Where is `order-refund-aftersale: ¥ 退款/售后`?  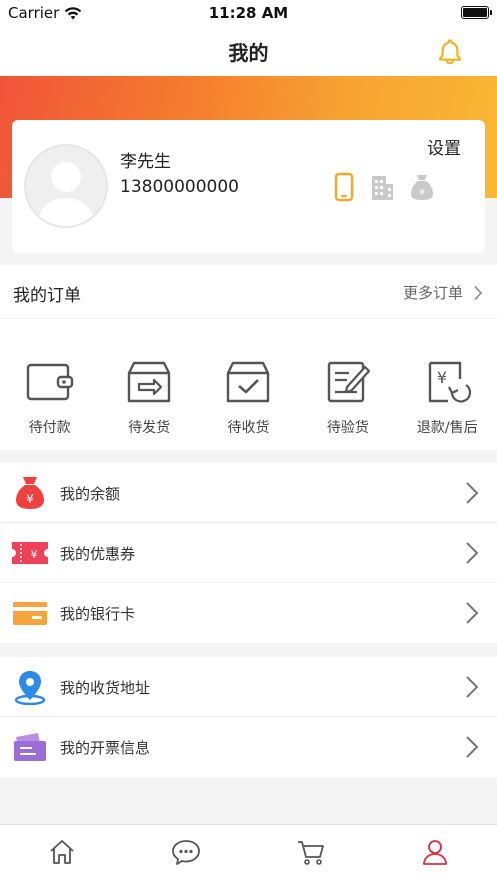 order-refund-aftersale: ¥ 退款/售后 is located at coordinates (447, 384).